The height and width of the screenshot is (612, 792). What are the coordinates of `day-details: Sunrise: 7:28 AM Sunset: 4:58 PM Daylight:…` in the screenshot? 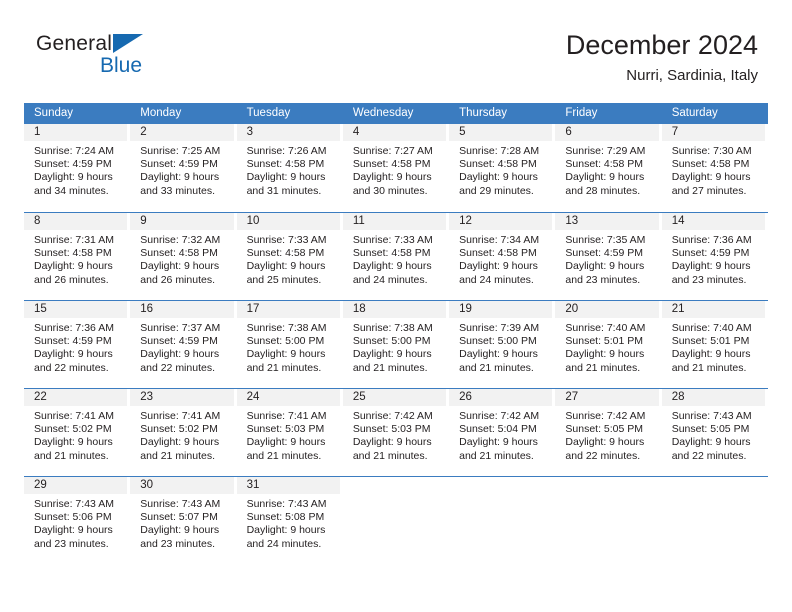 It's located at (502, 169).